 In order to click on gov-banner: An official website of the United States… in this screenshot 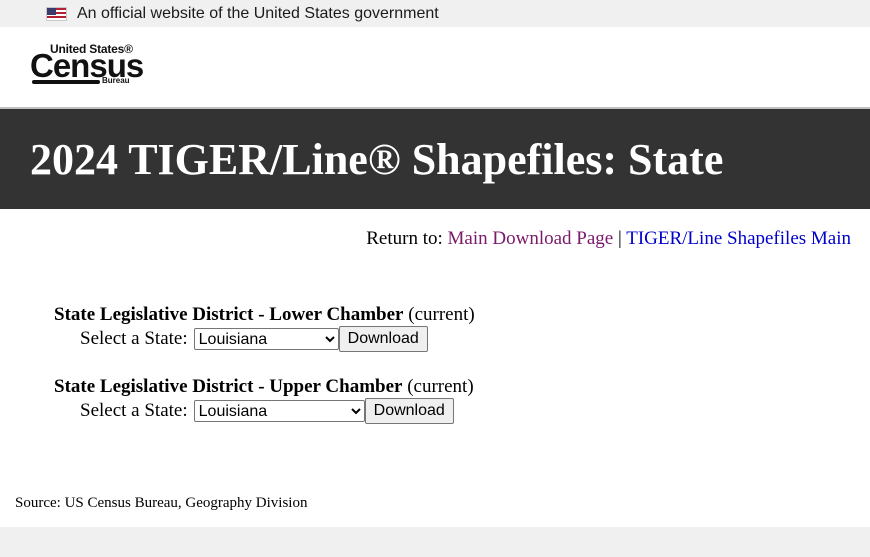, I will do `click(435, 13)`.